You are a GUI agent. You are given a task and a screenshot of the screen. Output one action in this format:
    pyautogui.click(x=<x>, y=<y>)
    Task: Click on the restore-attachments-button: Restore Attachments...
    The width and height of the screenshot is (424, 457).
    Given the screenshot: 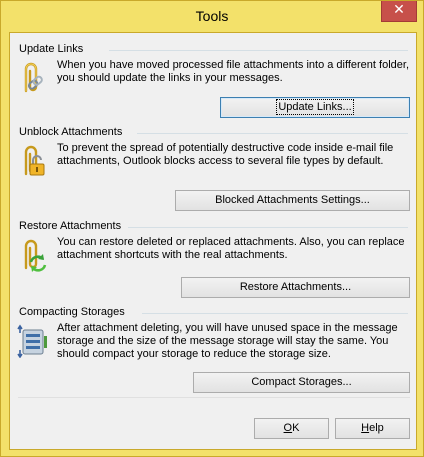 What is the action you would take?
    pyautogui.click(x=295, y=287)
    